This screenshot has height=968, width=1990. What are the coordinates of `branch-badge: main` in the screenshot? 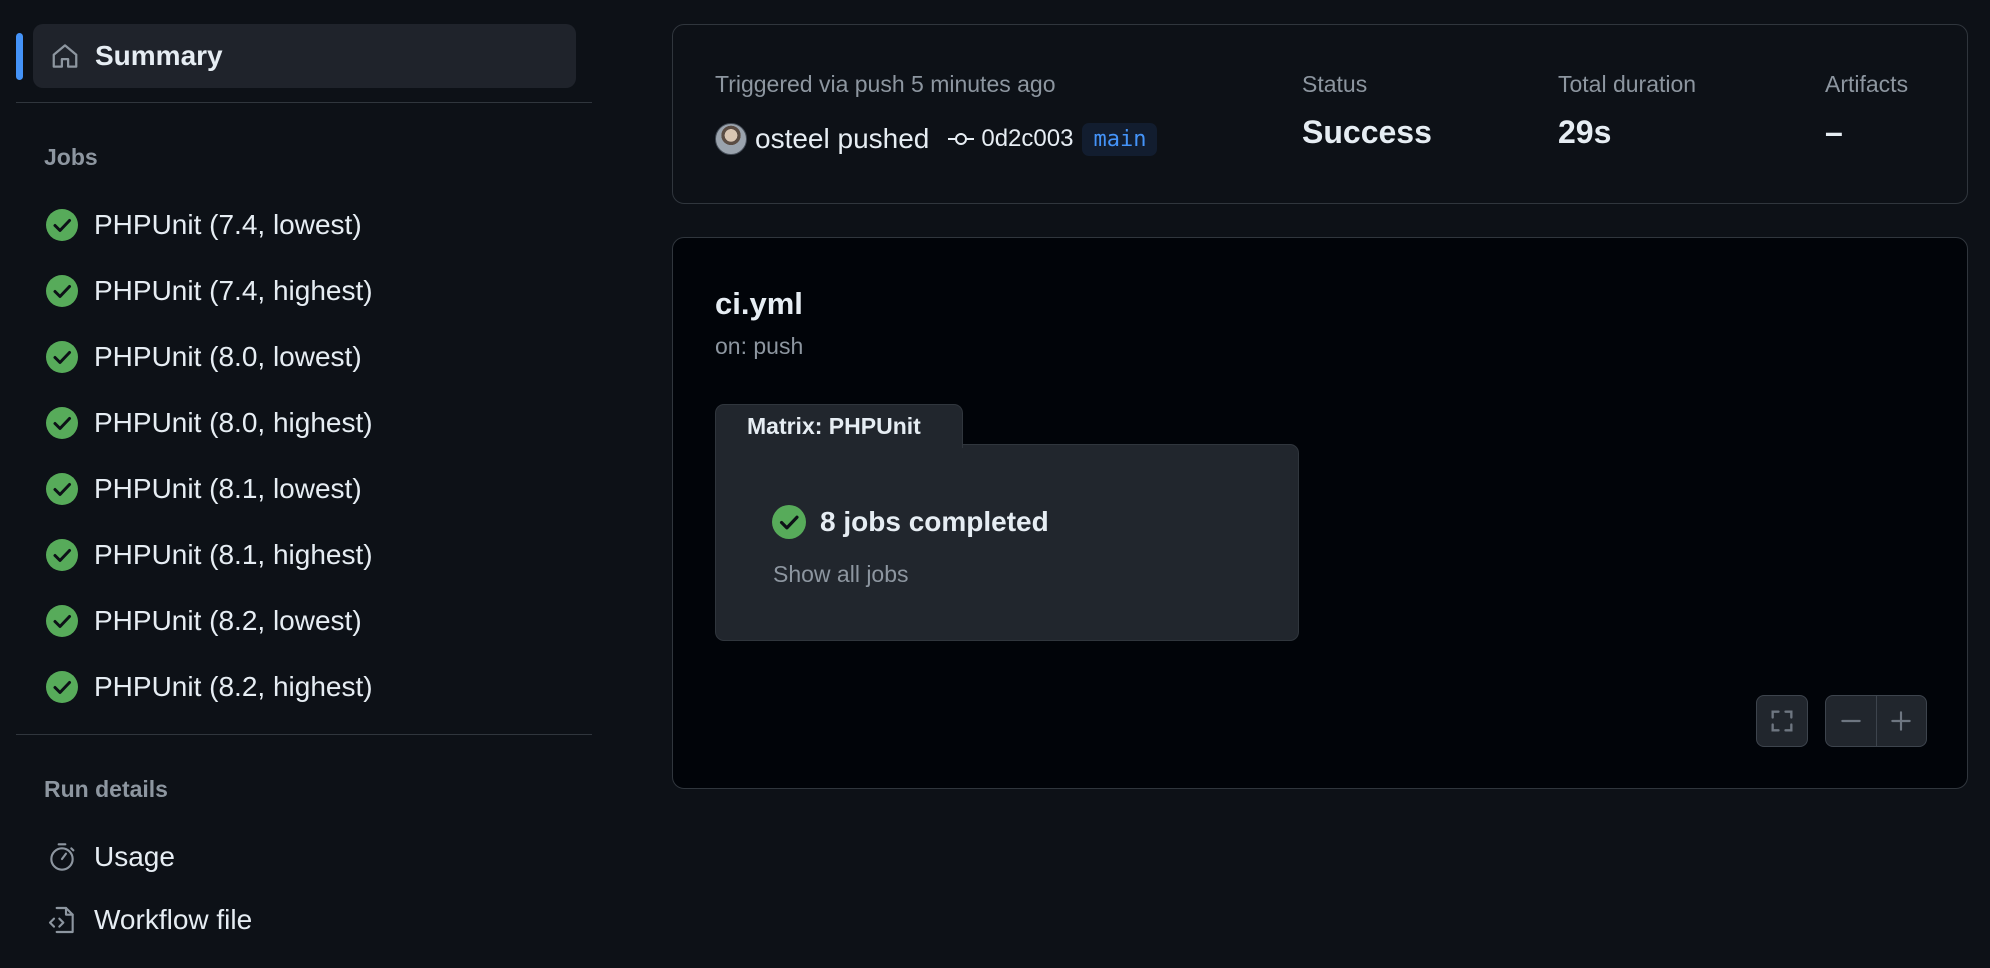 It's located at (1120, 139).